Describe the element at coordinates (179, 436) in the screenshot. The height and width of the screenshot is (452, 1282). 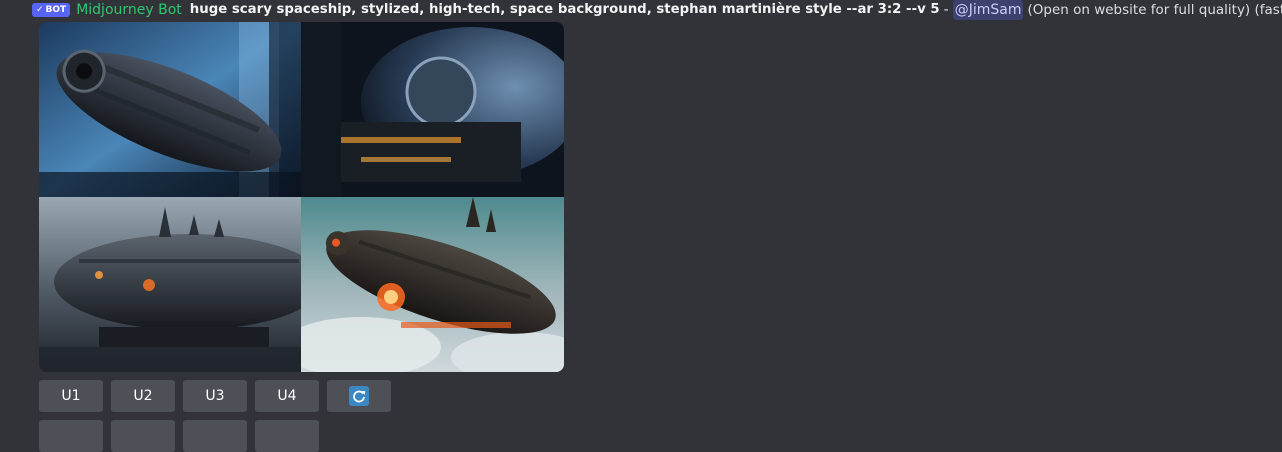
I see `variation-buttons-row` at that location.